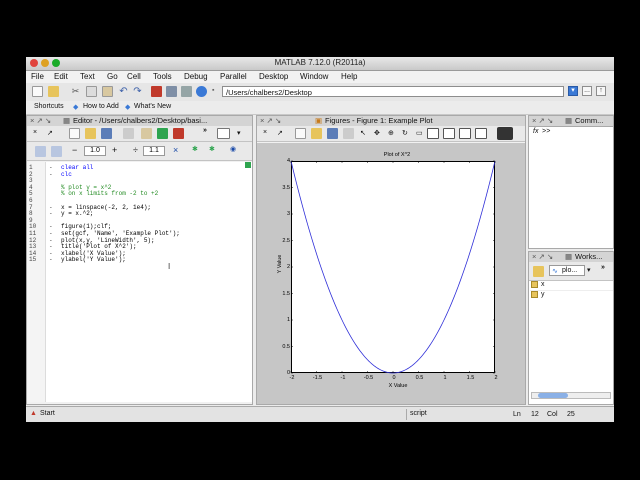 This screenshot has height=480, width=640. Describe the element at coordinates (135, 150) in the screenshot. I see `cell-divide-button: ÷` at that location.